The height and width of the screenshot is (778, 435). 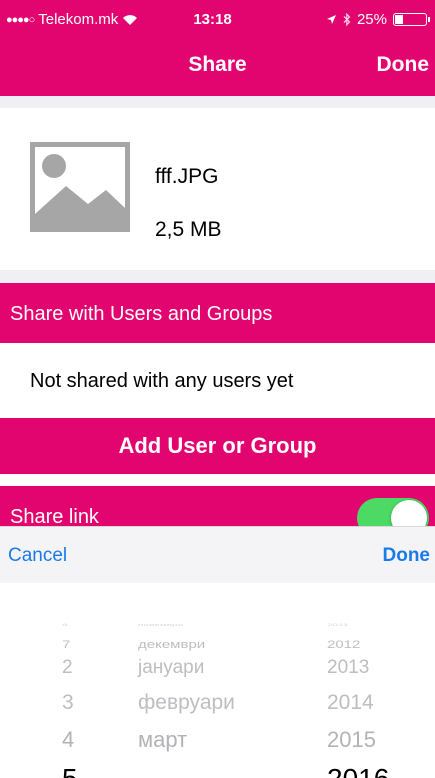 I want to click on picker-day: 4, so click(x=68, y=739).